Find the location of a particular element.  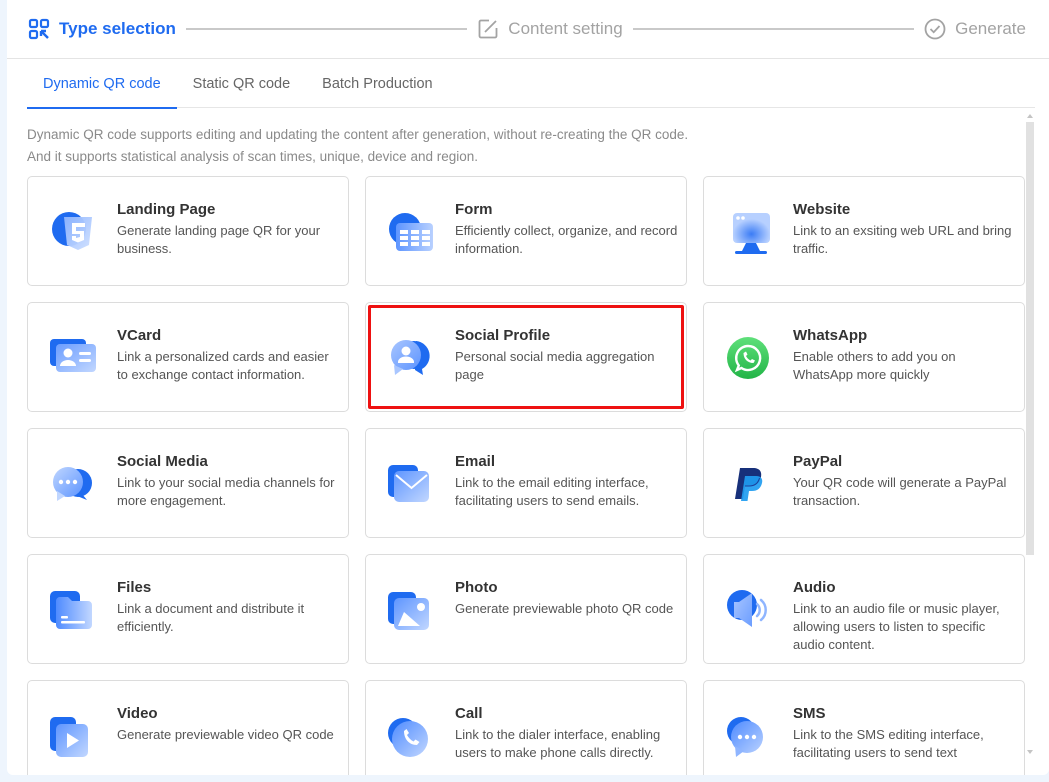

card-title: SMS is located at coordinates (809, 713).